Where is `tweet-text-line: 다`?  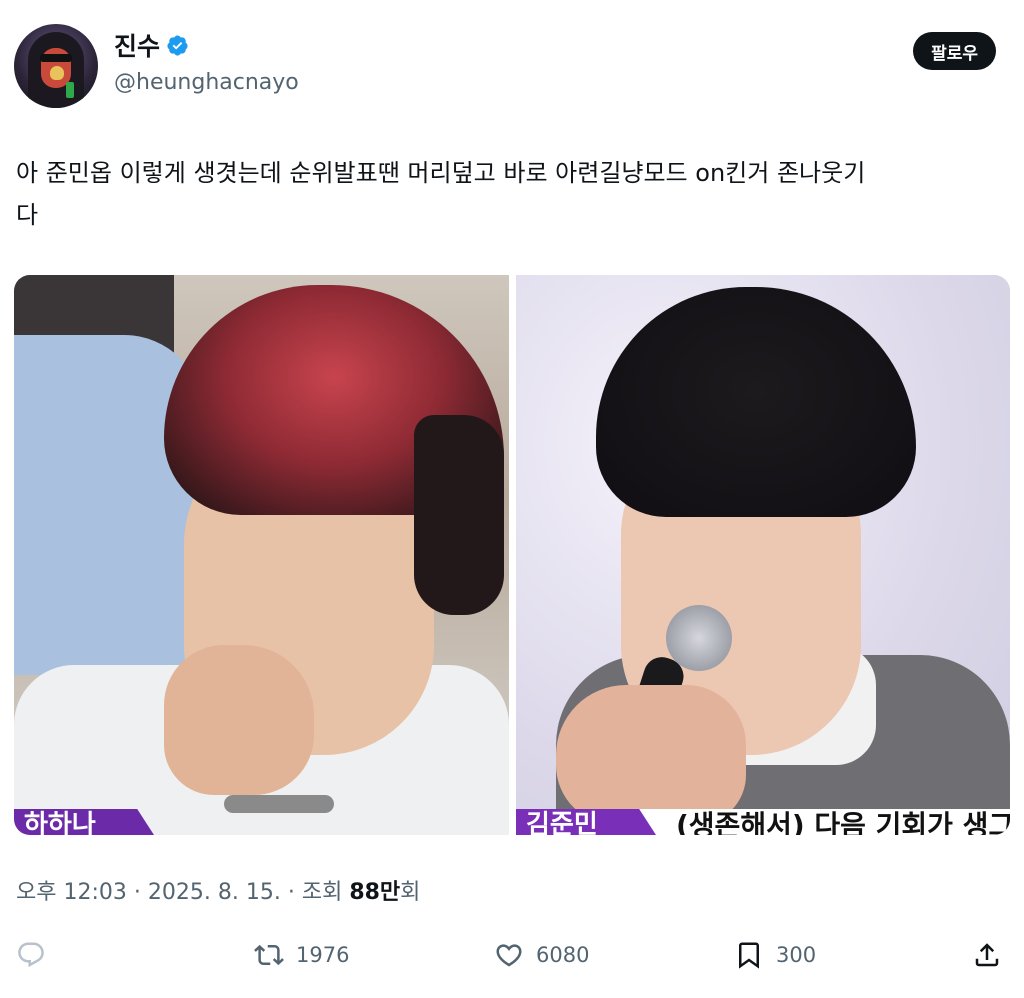 tweet-text-line: 다 is located at coordinates (27, 215).